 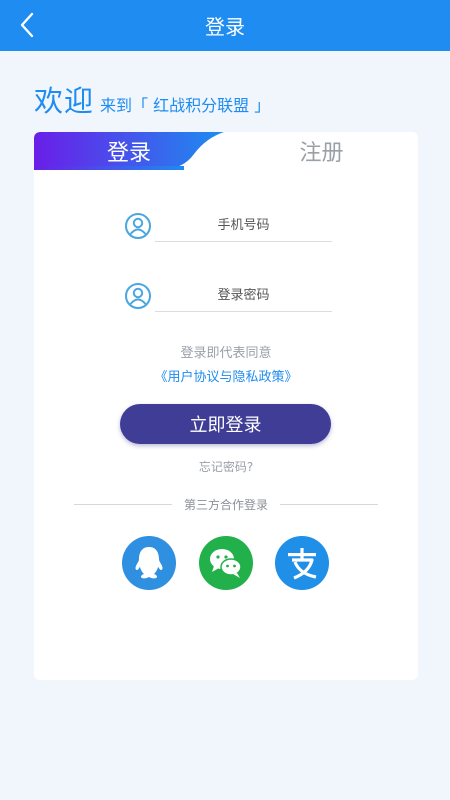 I want to click on tab-bar: 登录 注册, so click(x=226, y=151).